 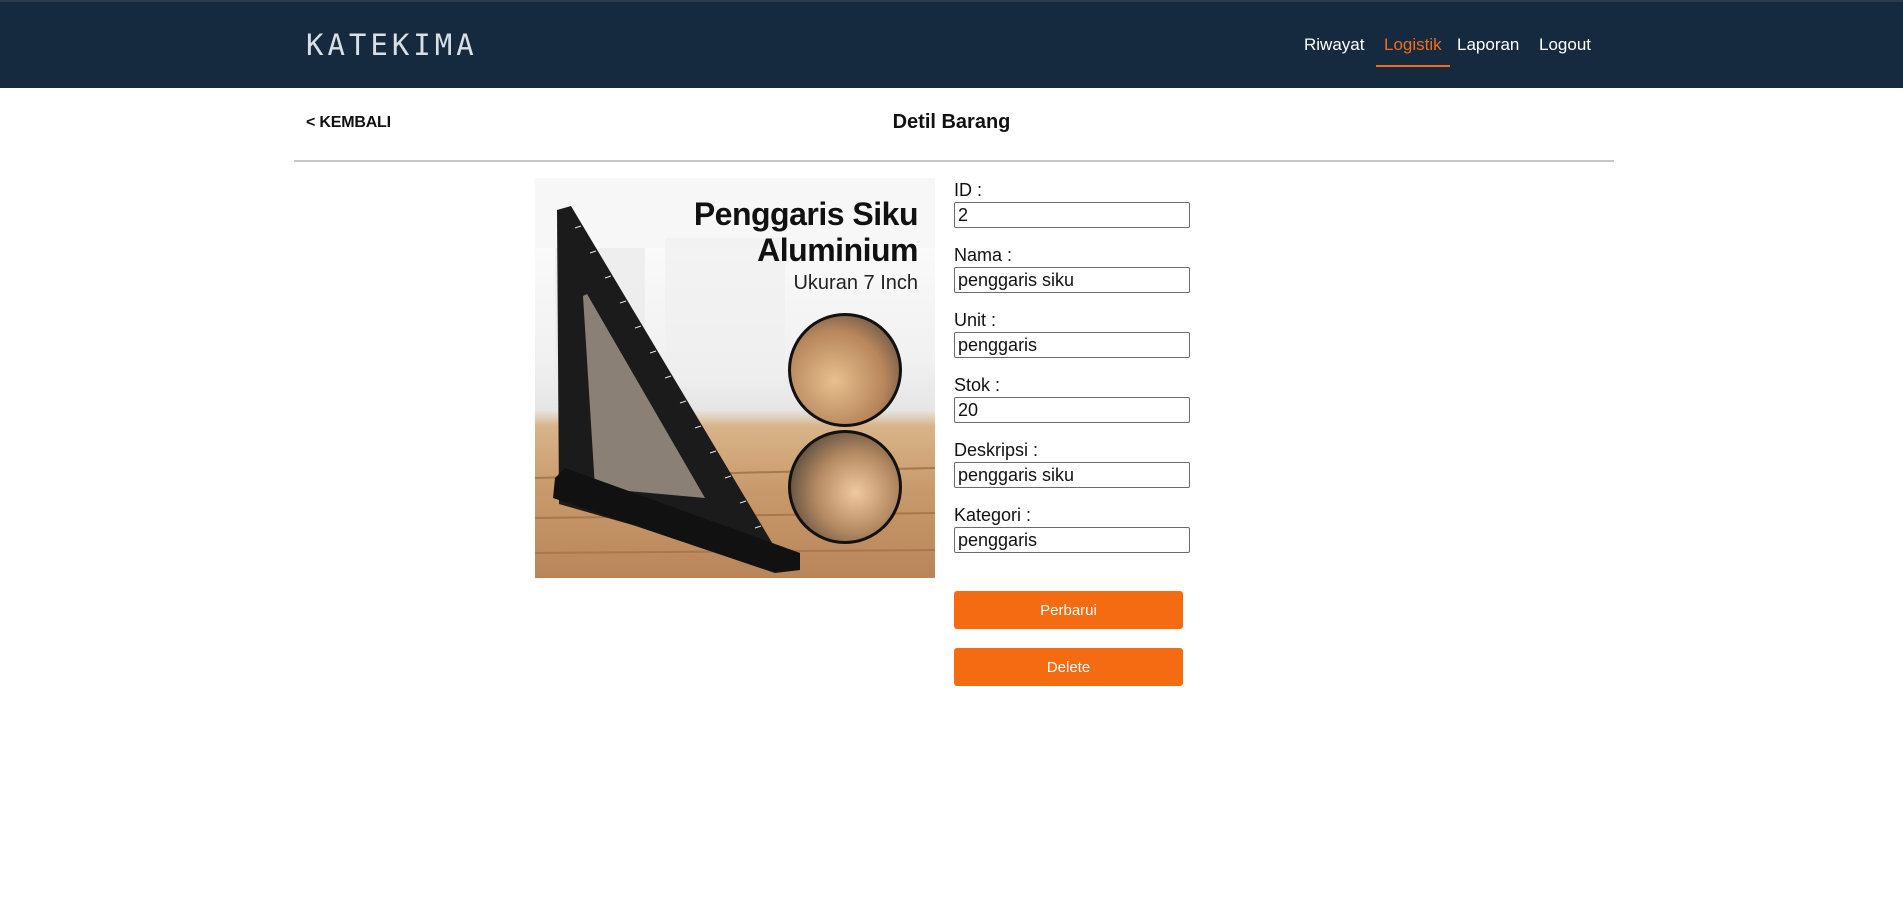 I want to click on main-nav: Riwayat Logistik Laporan Logout, so click(x=951, y=49).